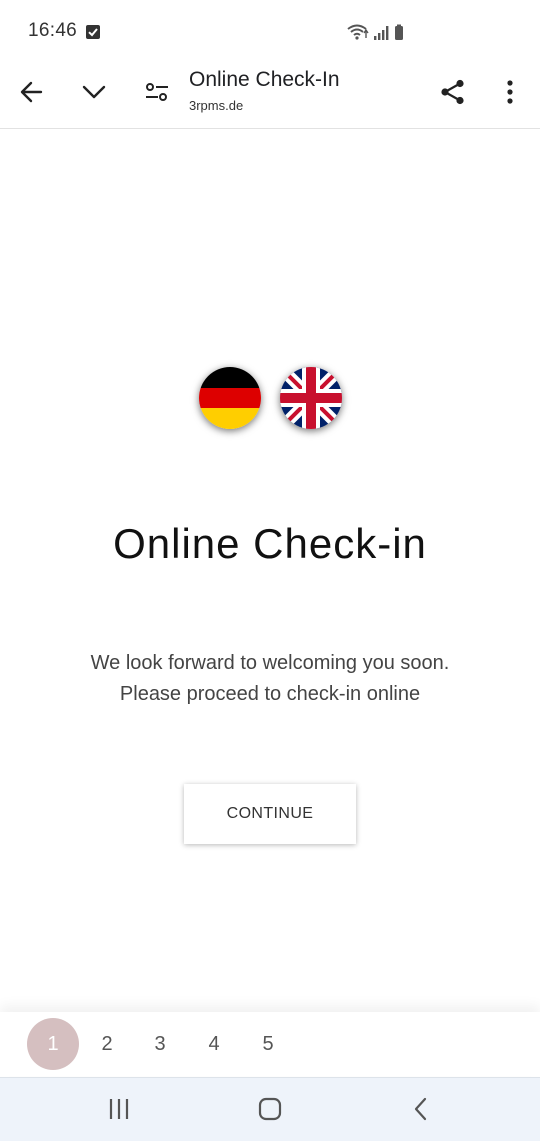 The height and width of the screenshot is (1141, 540). What do you see at coordinates (421, 1109) in the screenshot?
I see `back-icon` at bounding box center [421, 1109].